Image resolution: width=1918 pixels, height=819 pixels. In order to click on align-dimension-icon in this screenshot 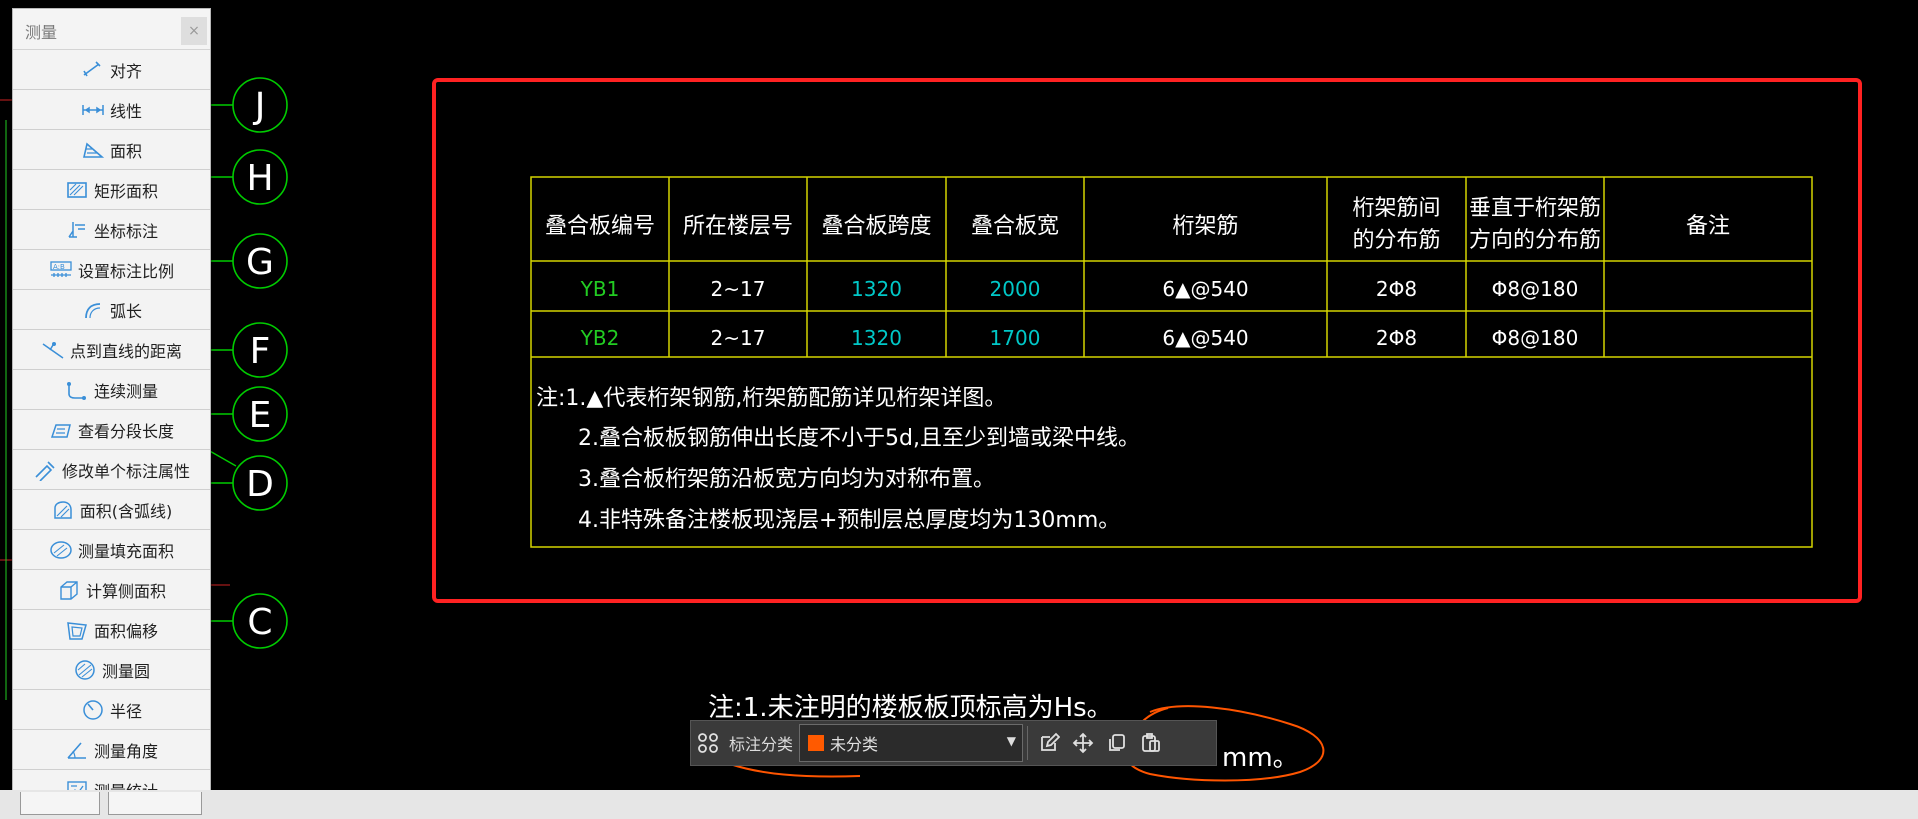, I will do `click(93, 70)`.